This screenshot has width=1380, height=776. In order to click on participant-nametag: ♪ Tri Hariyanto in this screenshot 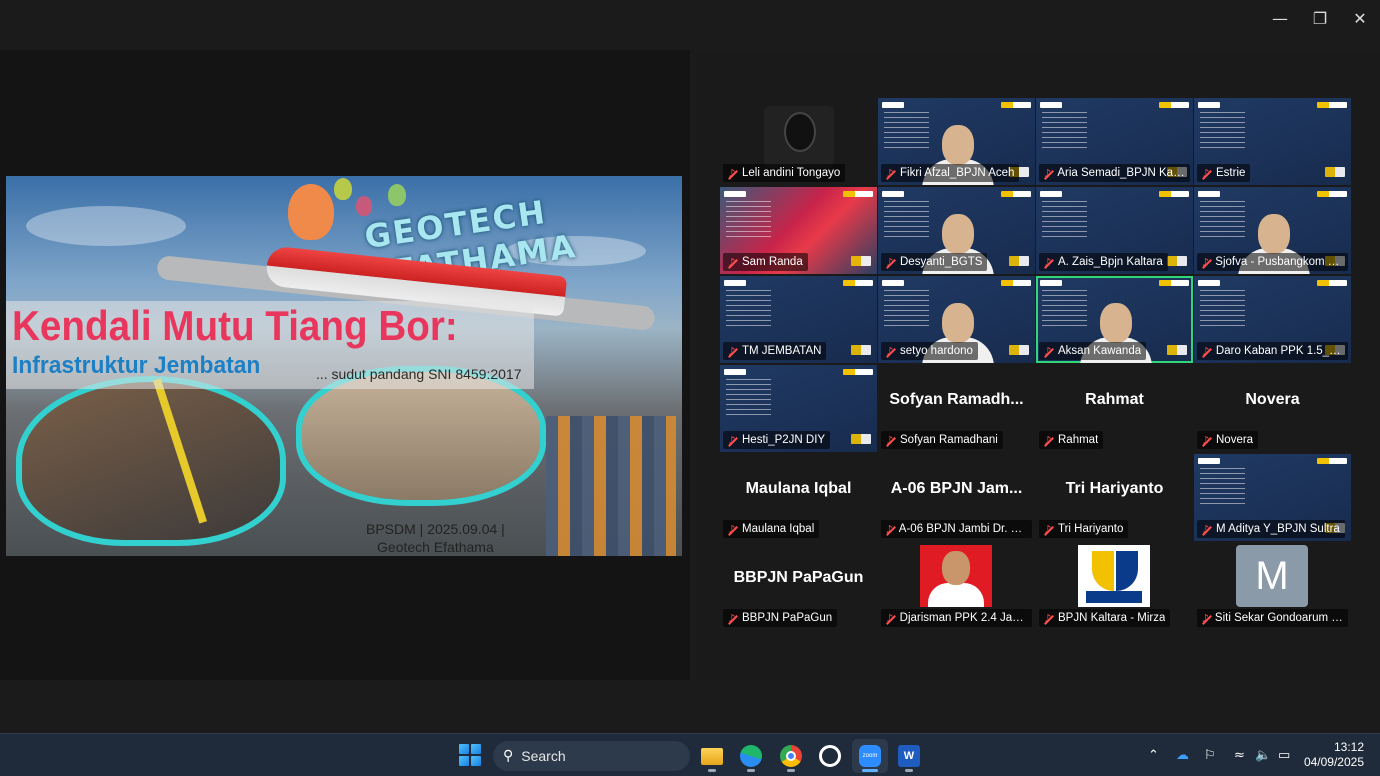, I will do `click(1084, 529)`.